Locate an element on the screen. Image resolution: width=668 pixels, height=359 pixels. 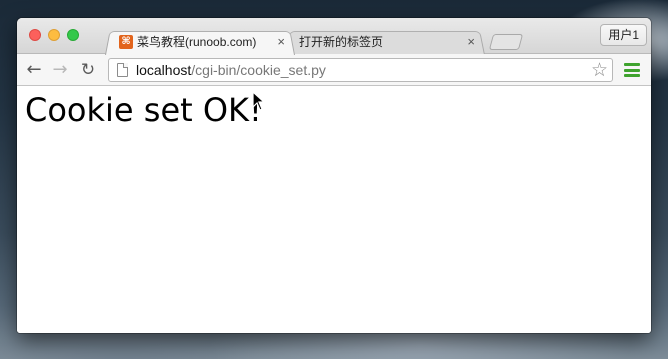
tab-new-tab: 打开新的标签页 × is located at coordinates (385, 41).